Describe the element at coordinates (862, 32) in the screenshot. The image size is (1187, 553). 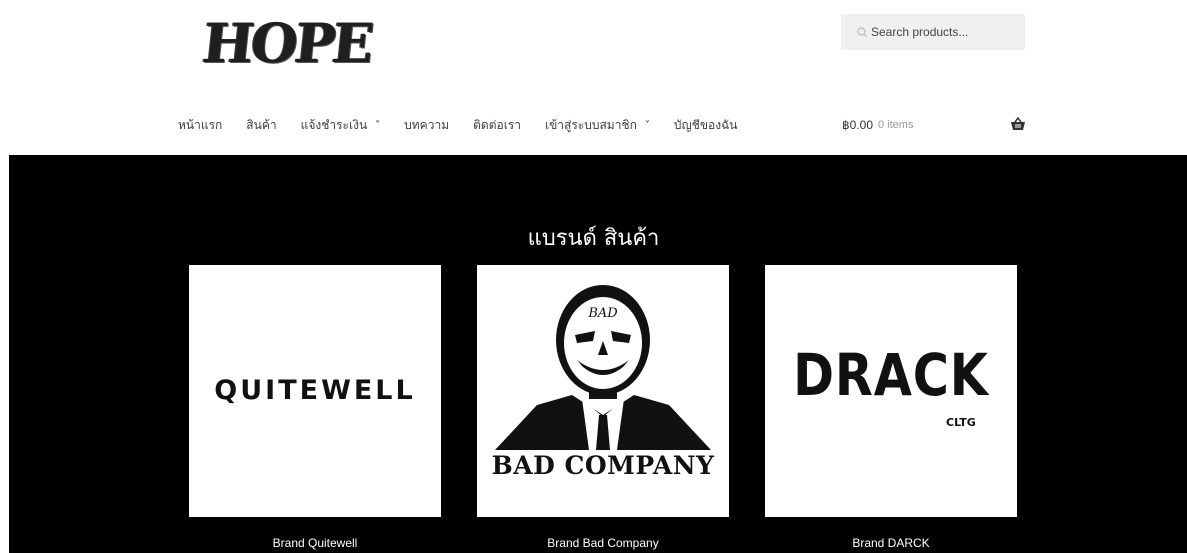
I see `search-icon` at that location.